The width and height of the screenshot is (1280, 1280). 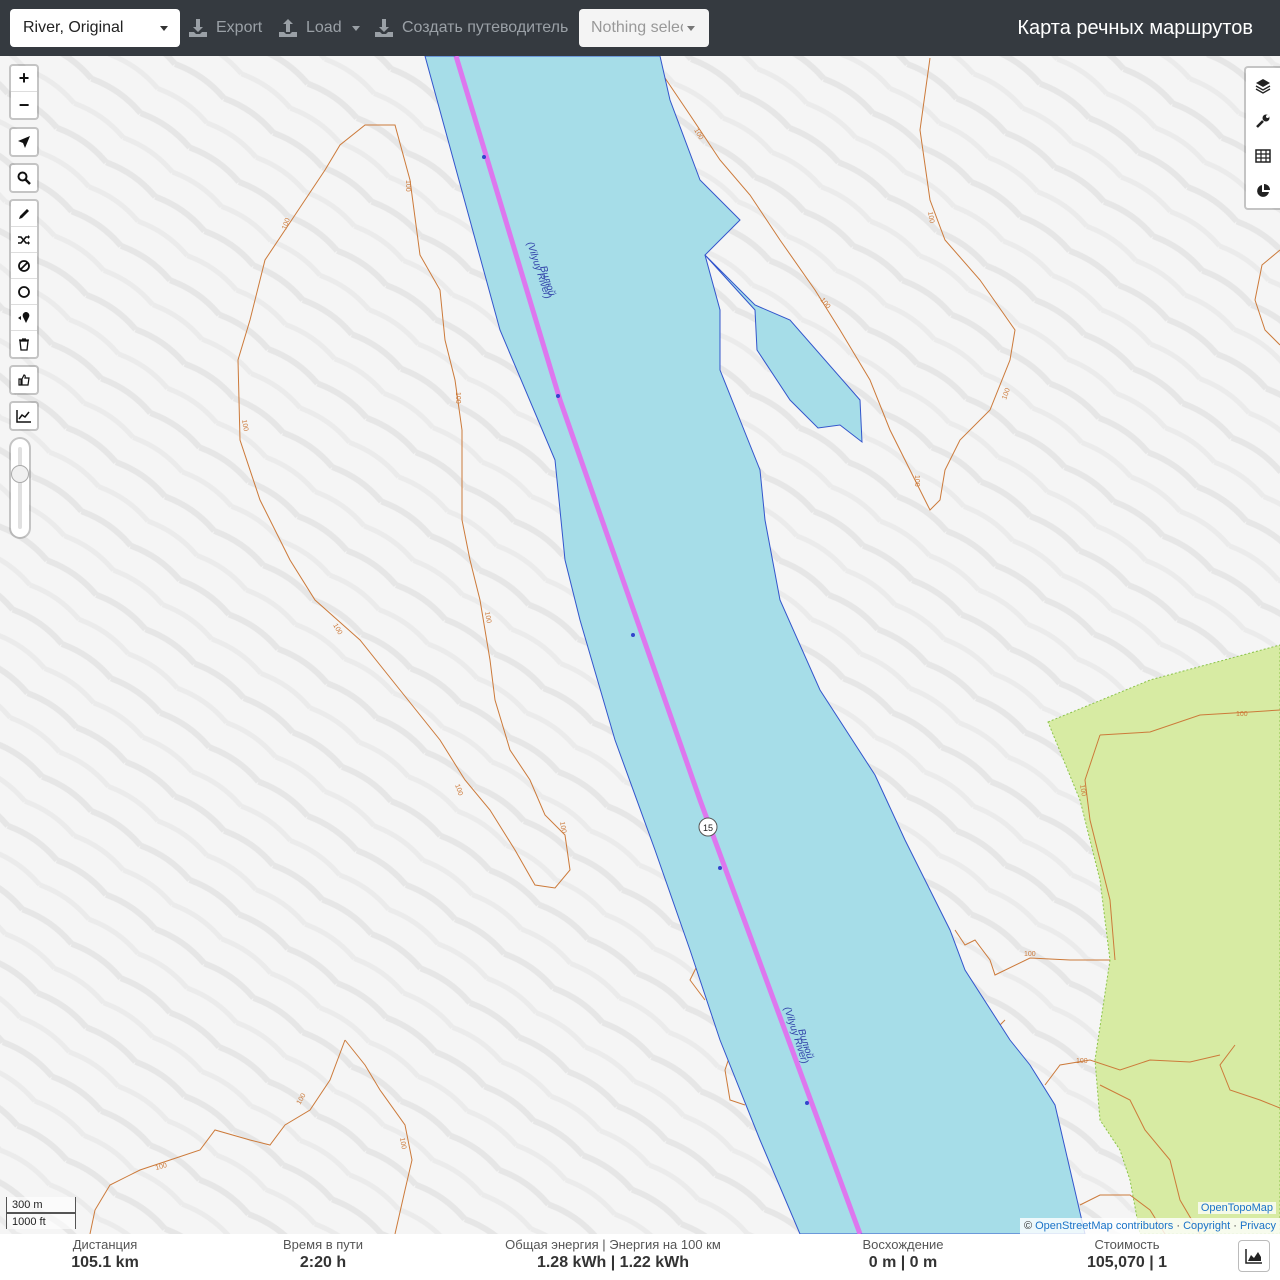 What do you see at coordinates (24, 79) in the screenshot?
I see `zoom-in-button: +` at bounding box center [24, 79].